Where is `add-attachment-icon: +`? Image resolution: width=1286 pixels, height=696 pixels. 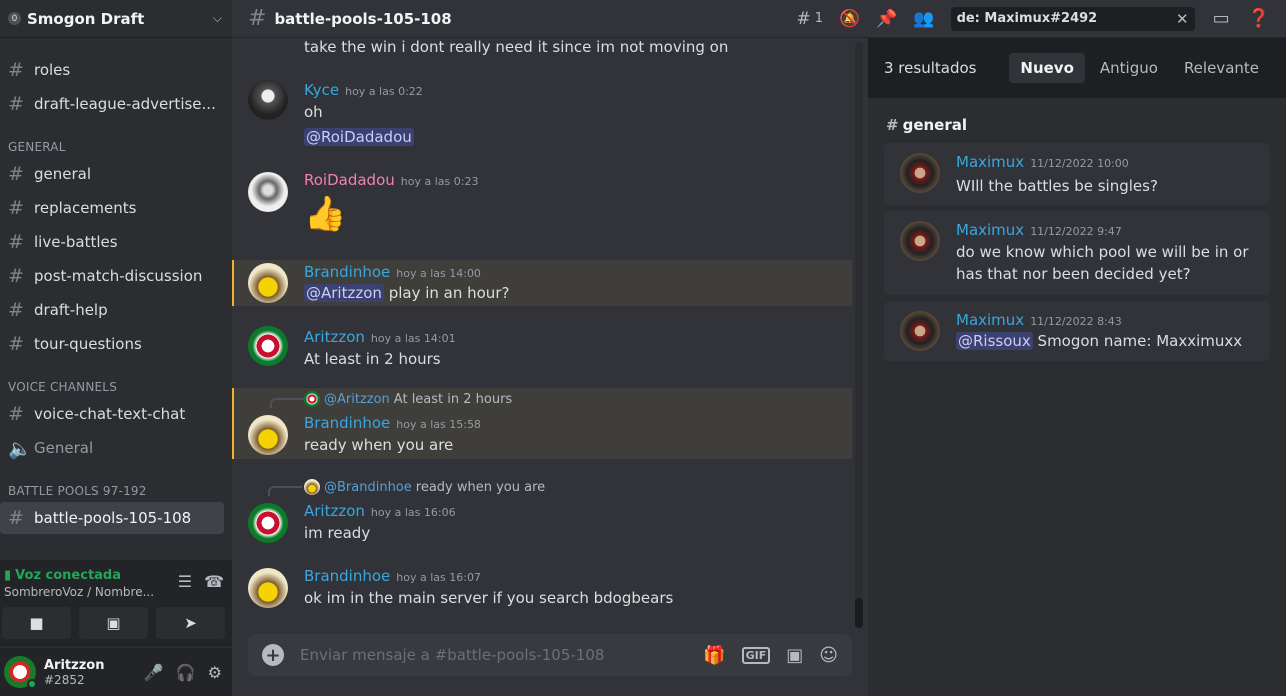 add-attachment-icon: + is located at coordinates (273, 655).